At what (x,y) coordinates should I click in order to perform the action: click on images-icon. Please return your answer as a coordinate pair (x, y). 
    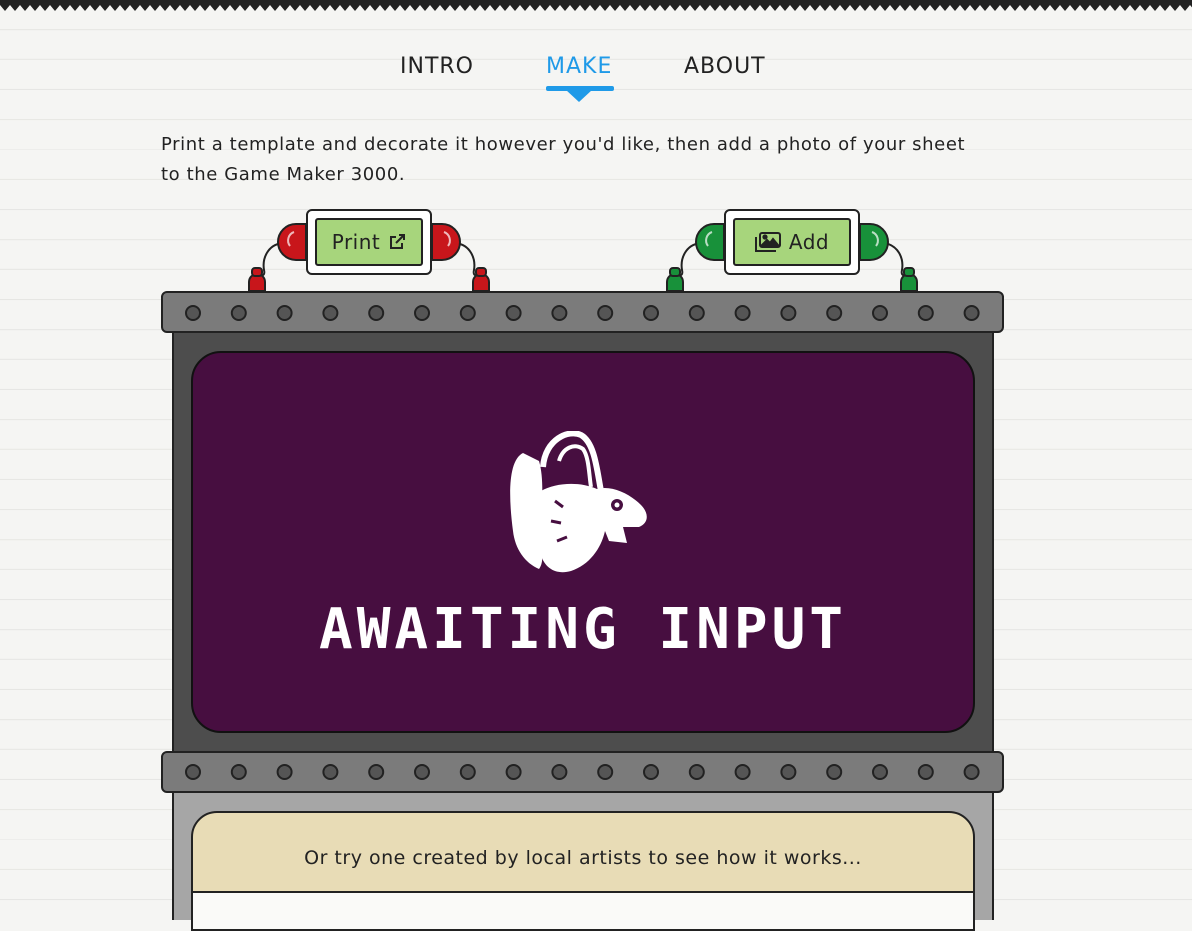
    Looking at the image, I should click on (767, 242).